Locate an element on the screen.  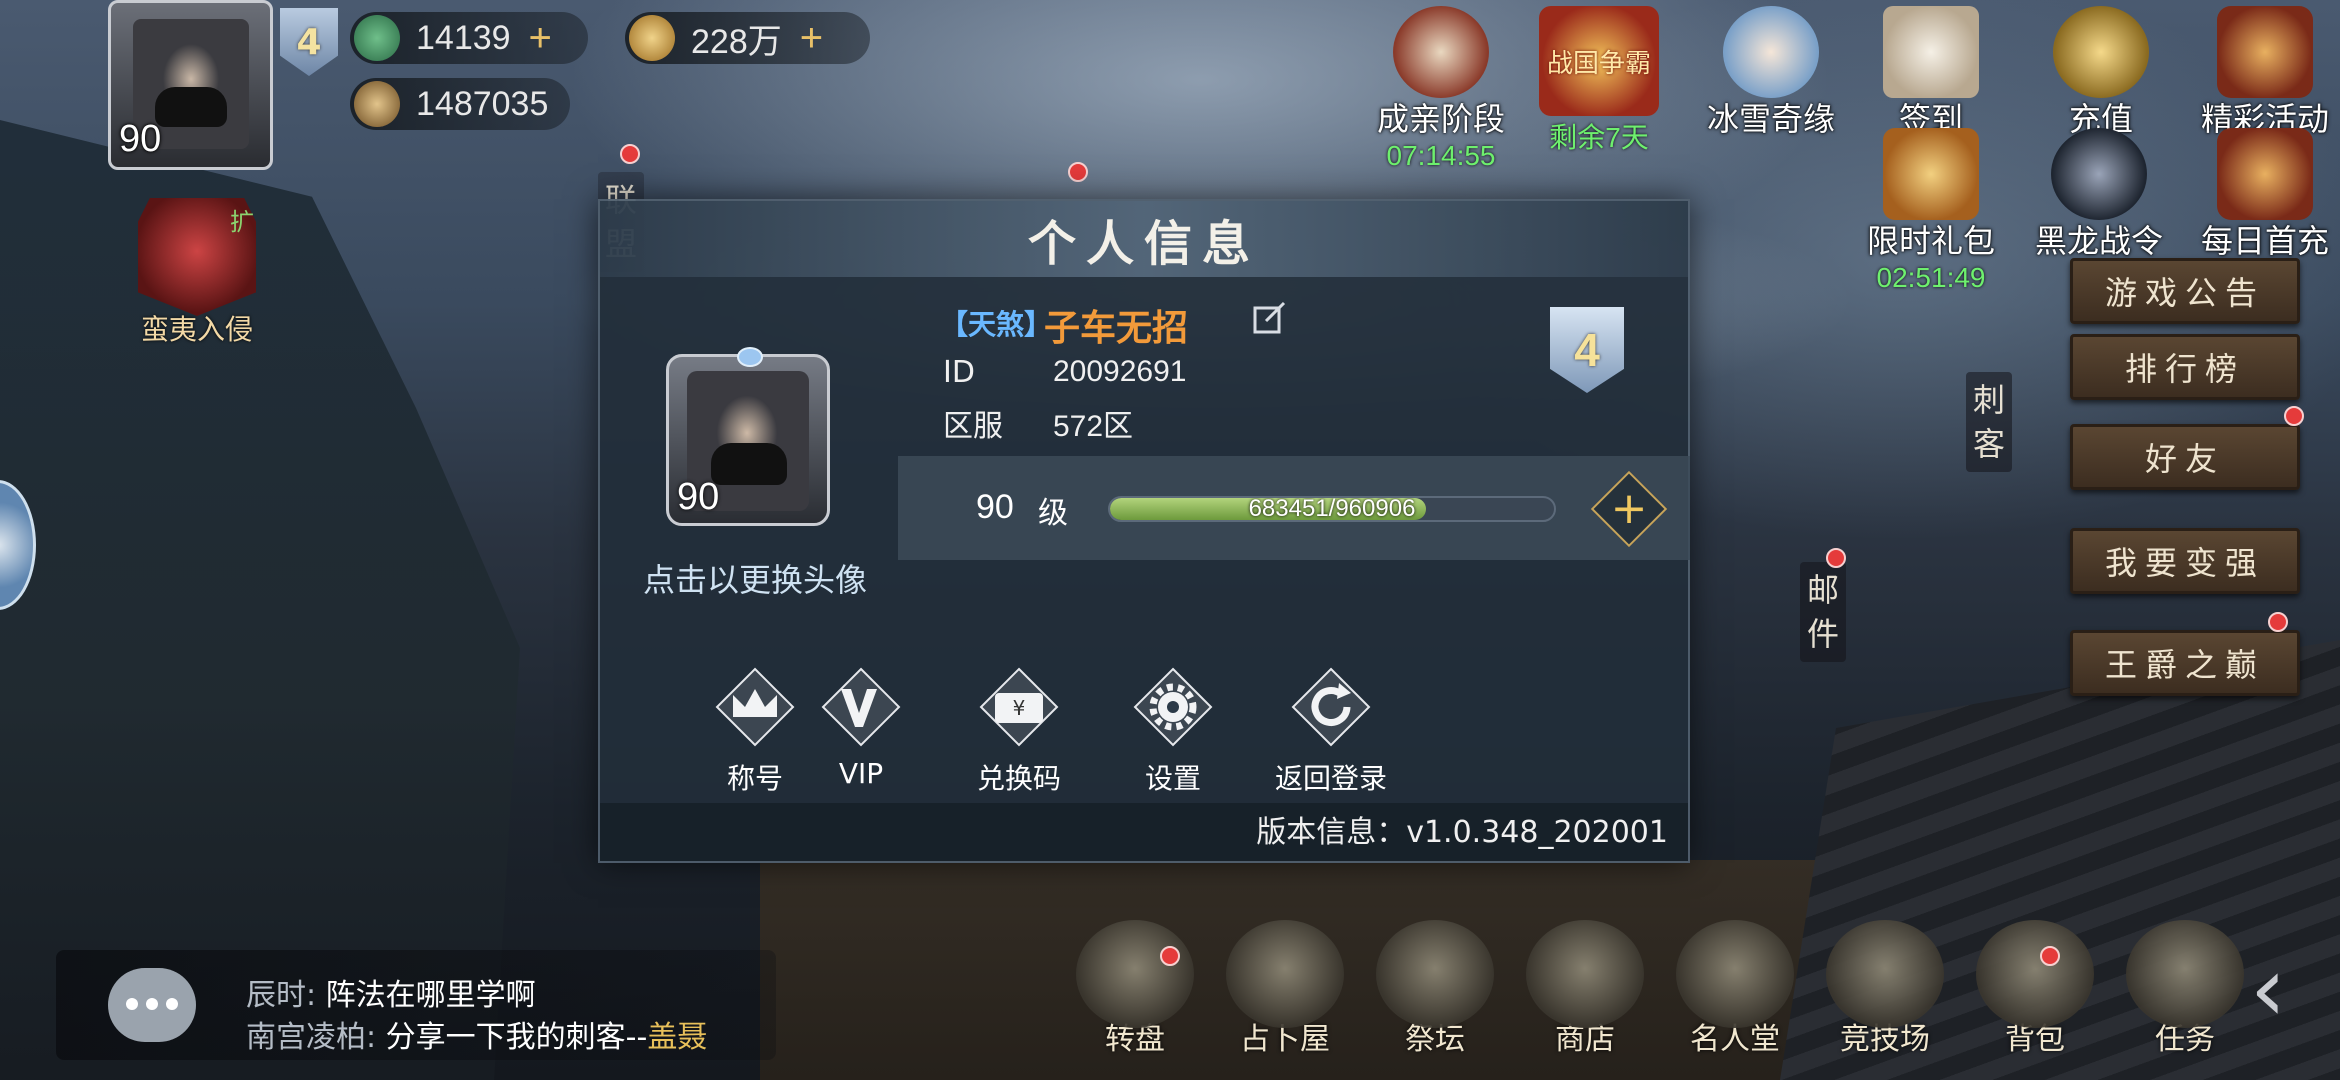
signin-button: 签到 is located at coordinates (1931, 73).